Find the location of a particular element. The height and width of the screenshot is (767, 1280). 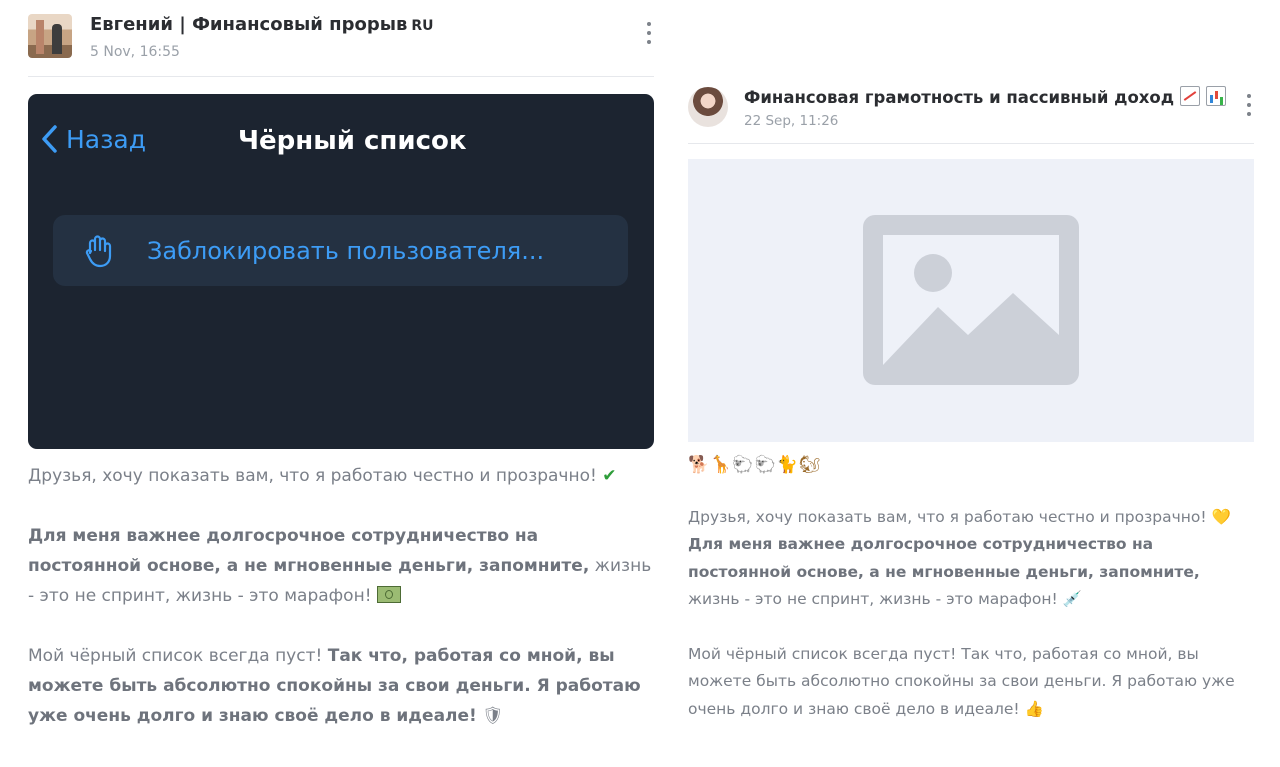

money-icon is located at coordinates (388, 594).